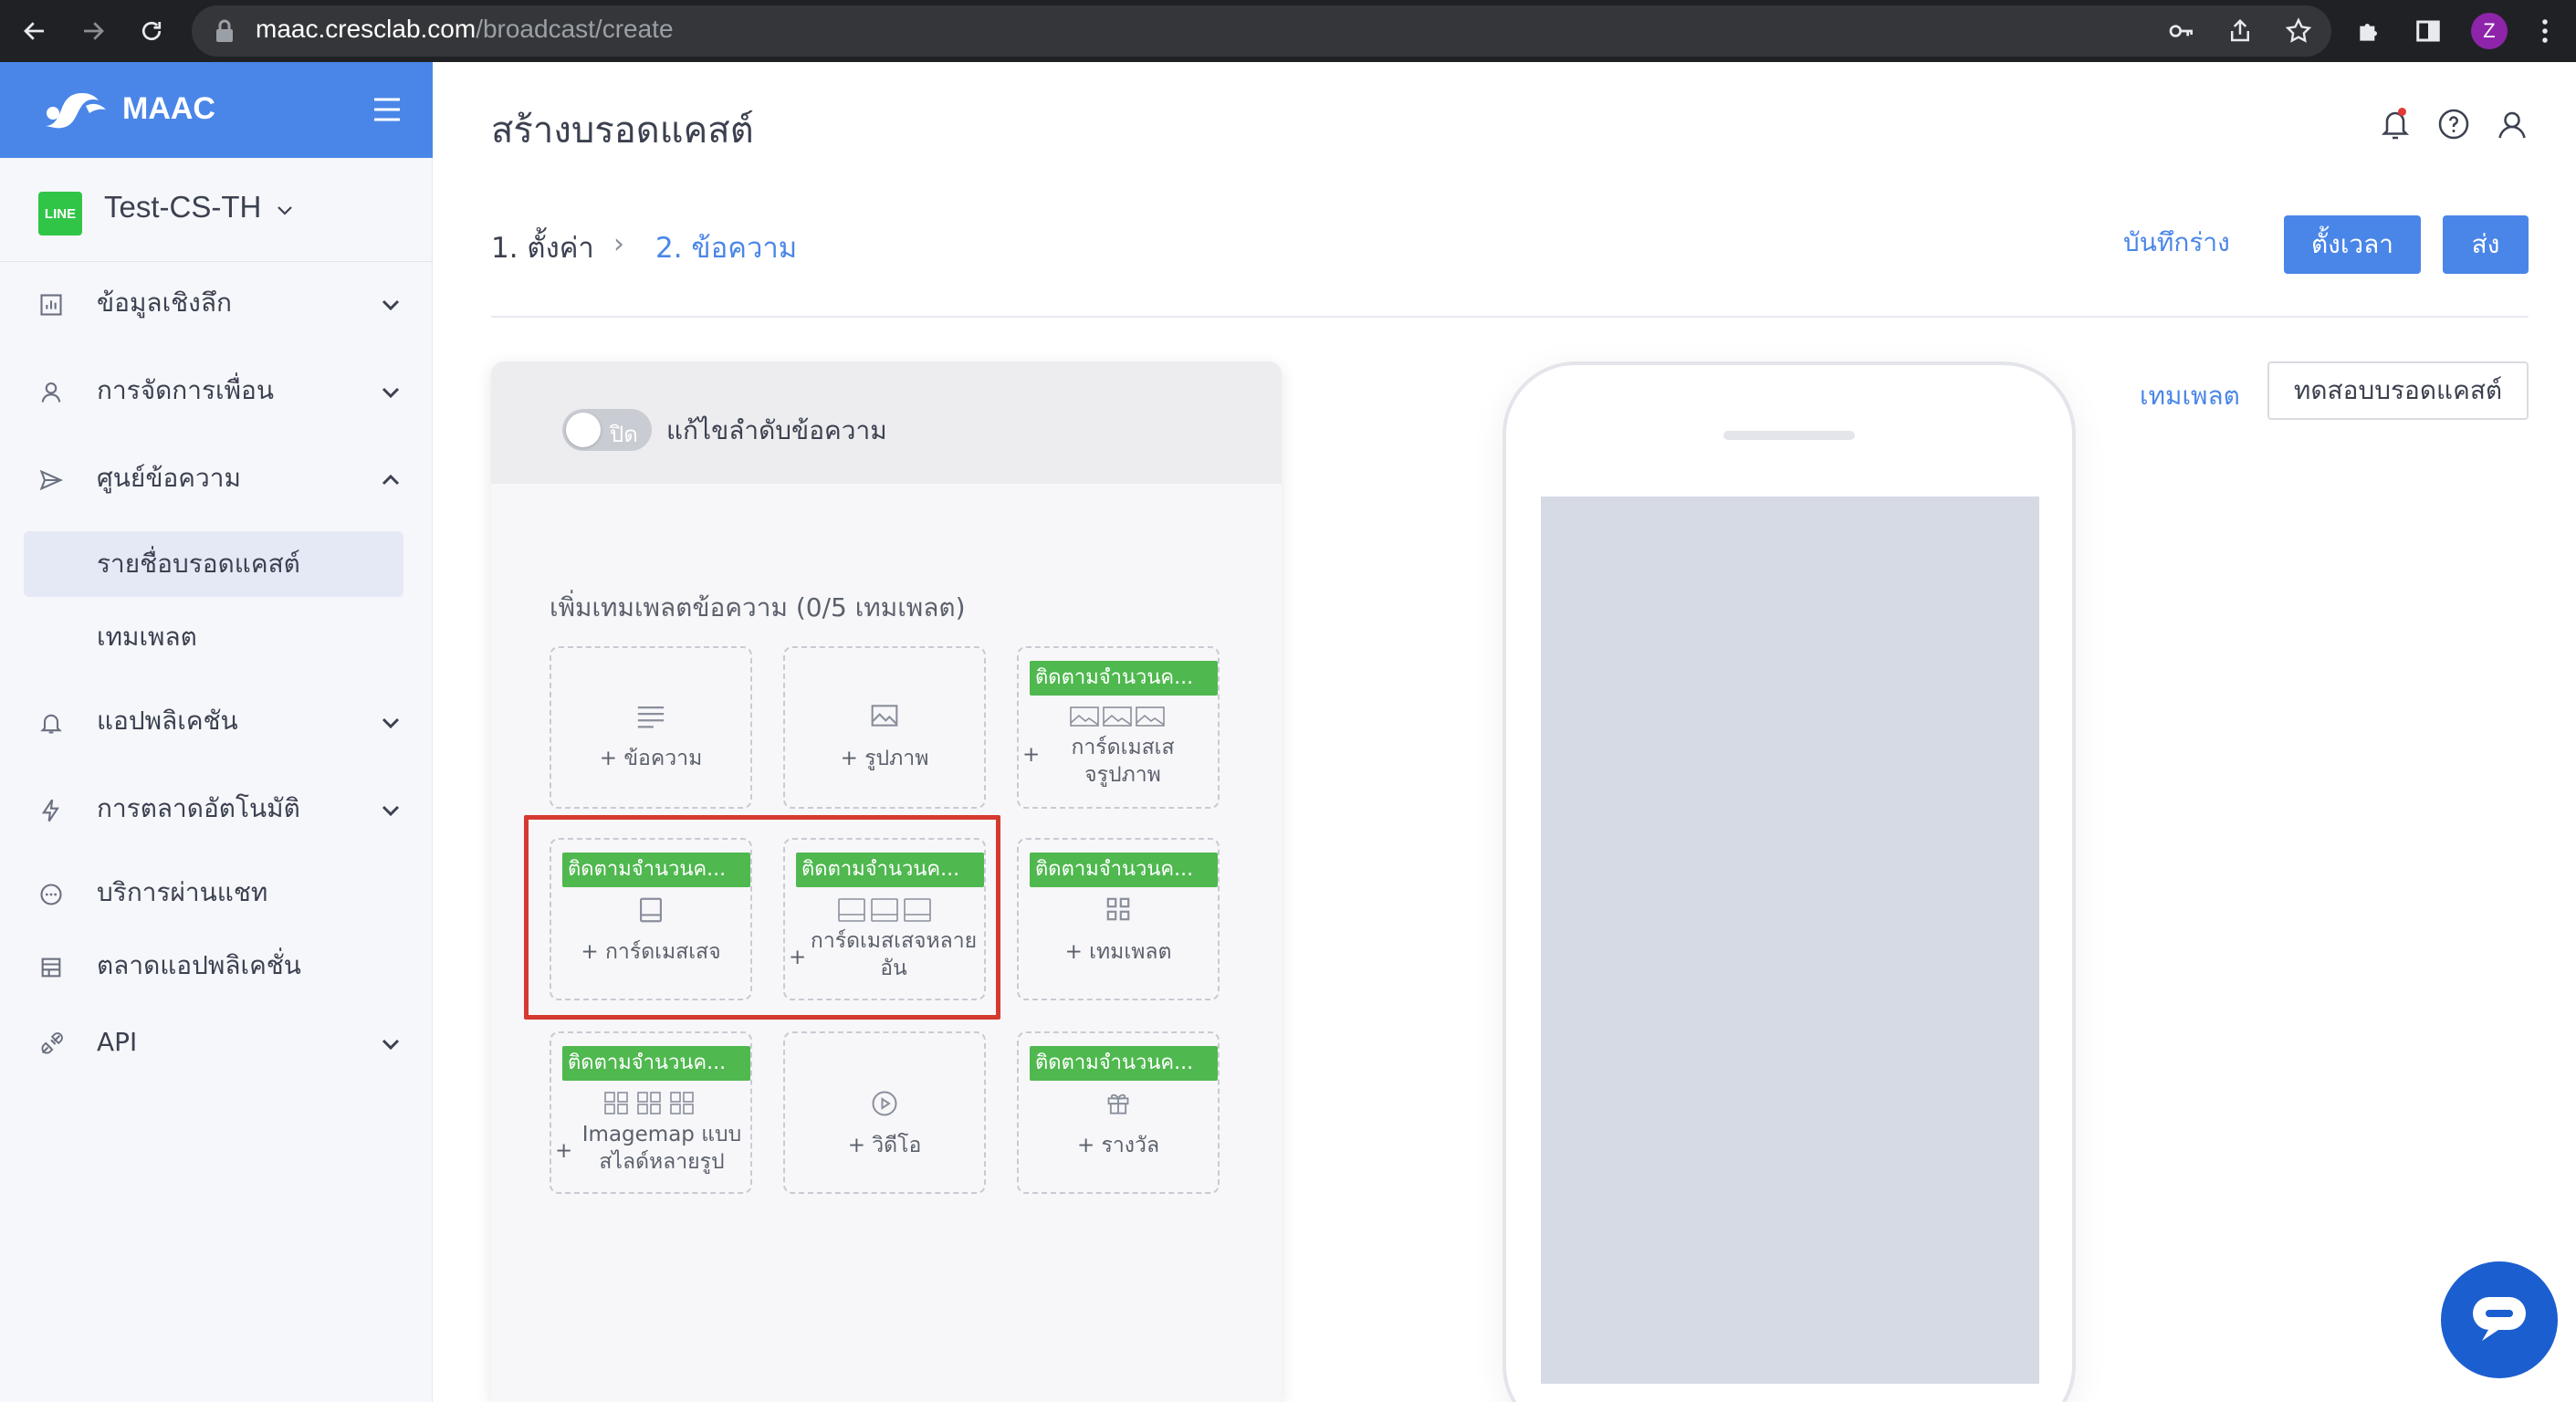  What do you see at coordinates (624, 434) in the screenshot?
I see `toggle-state-label: ปิด` at bounding box center [624, 434].